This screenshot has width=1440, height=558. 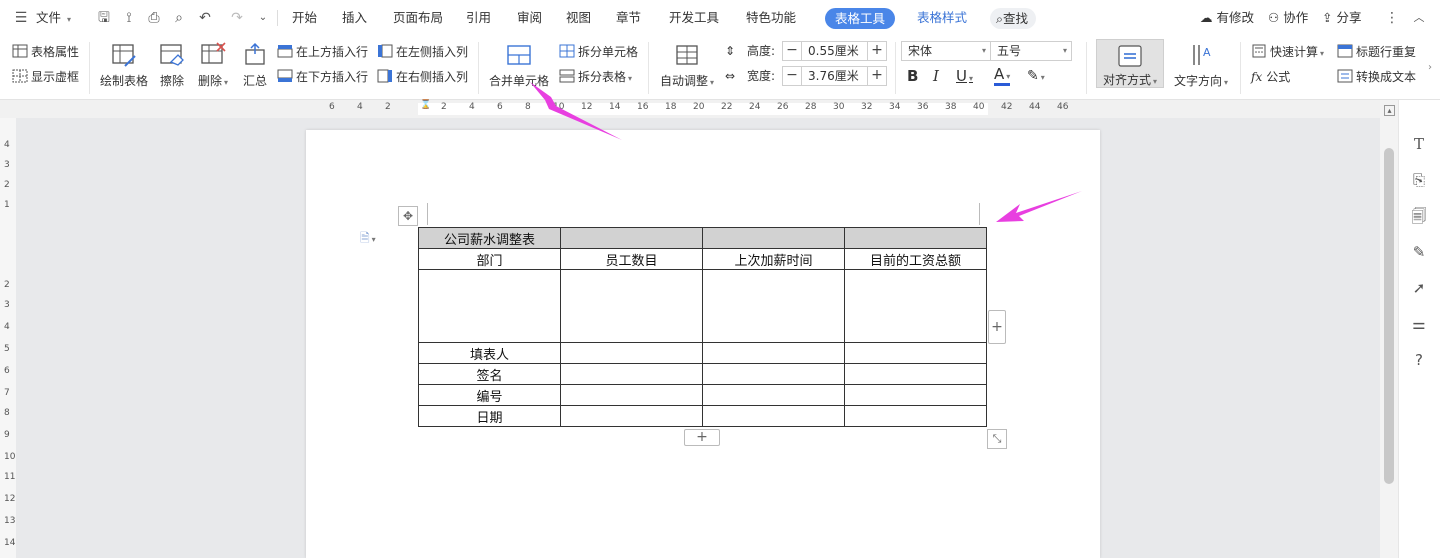 What do you see at coordinates (478, 18) in the screenshot?
I see `tab-references: 引用` at bounding box center [478, 18].